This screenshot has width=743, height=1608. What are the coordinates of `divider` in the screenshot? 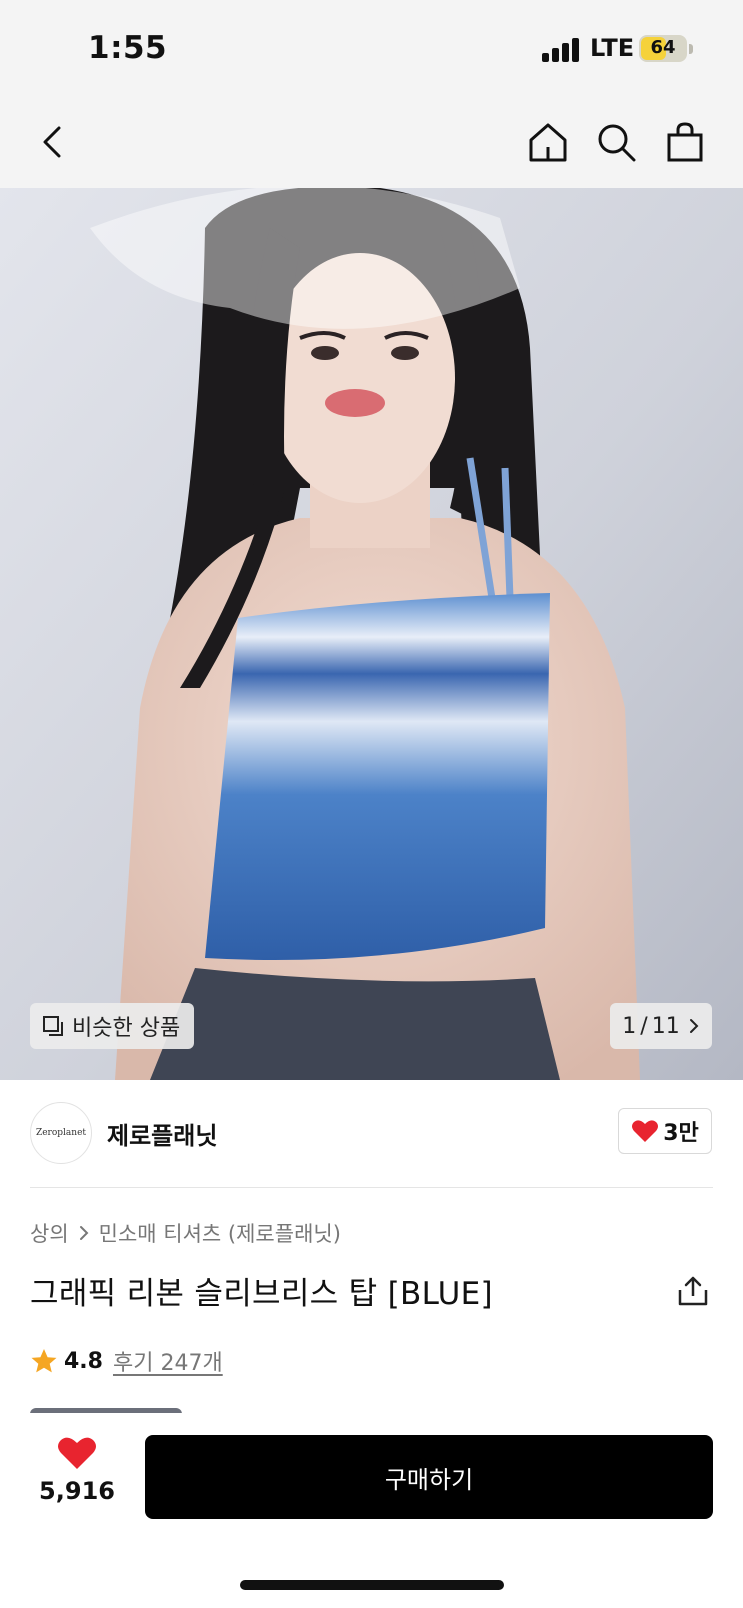 It's located at (371, 1187).